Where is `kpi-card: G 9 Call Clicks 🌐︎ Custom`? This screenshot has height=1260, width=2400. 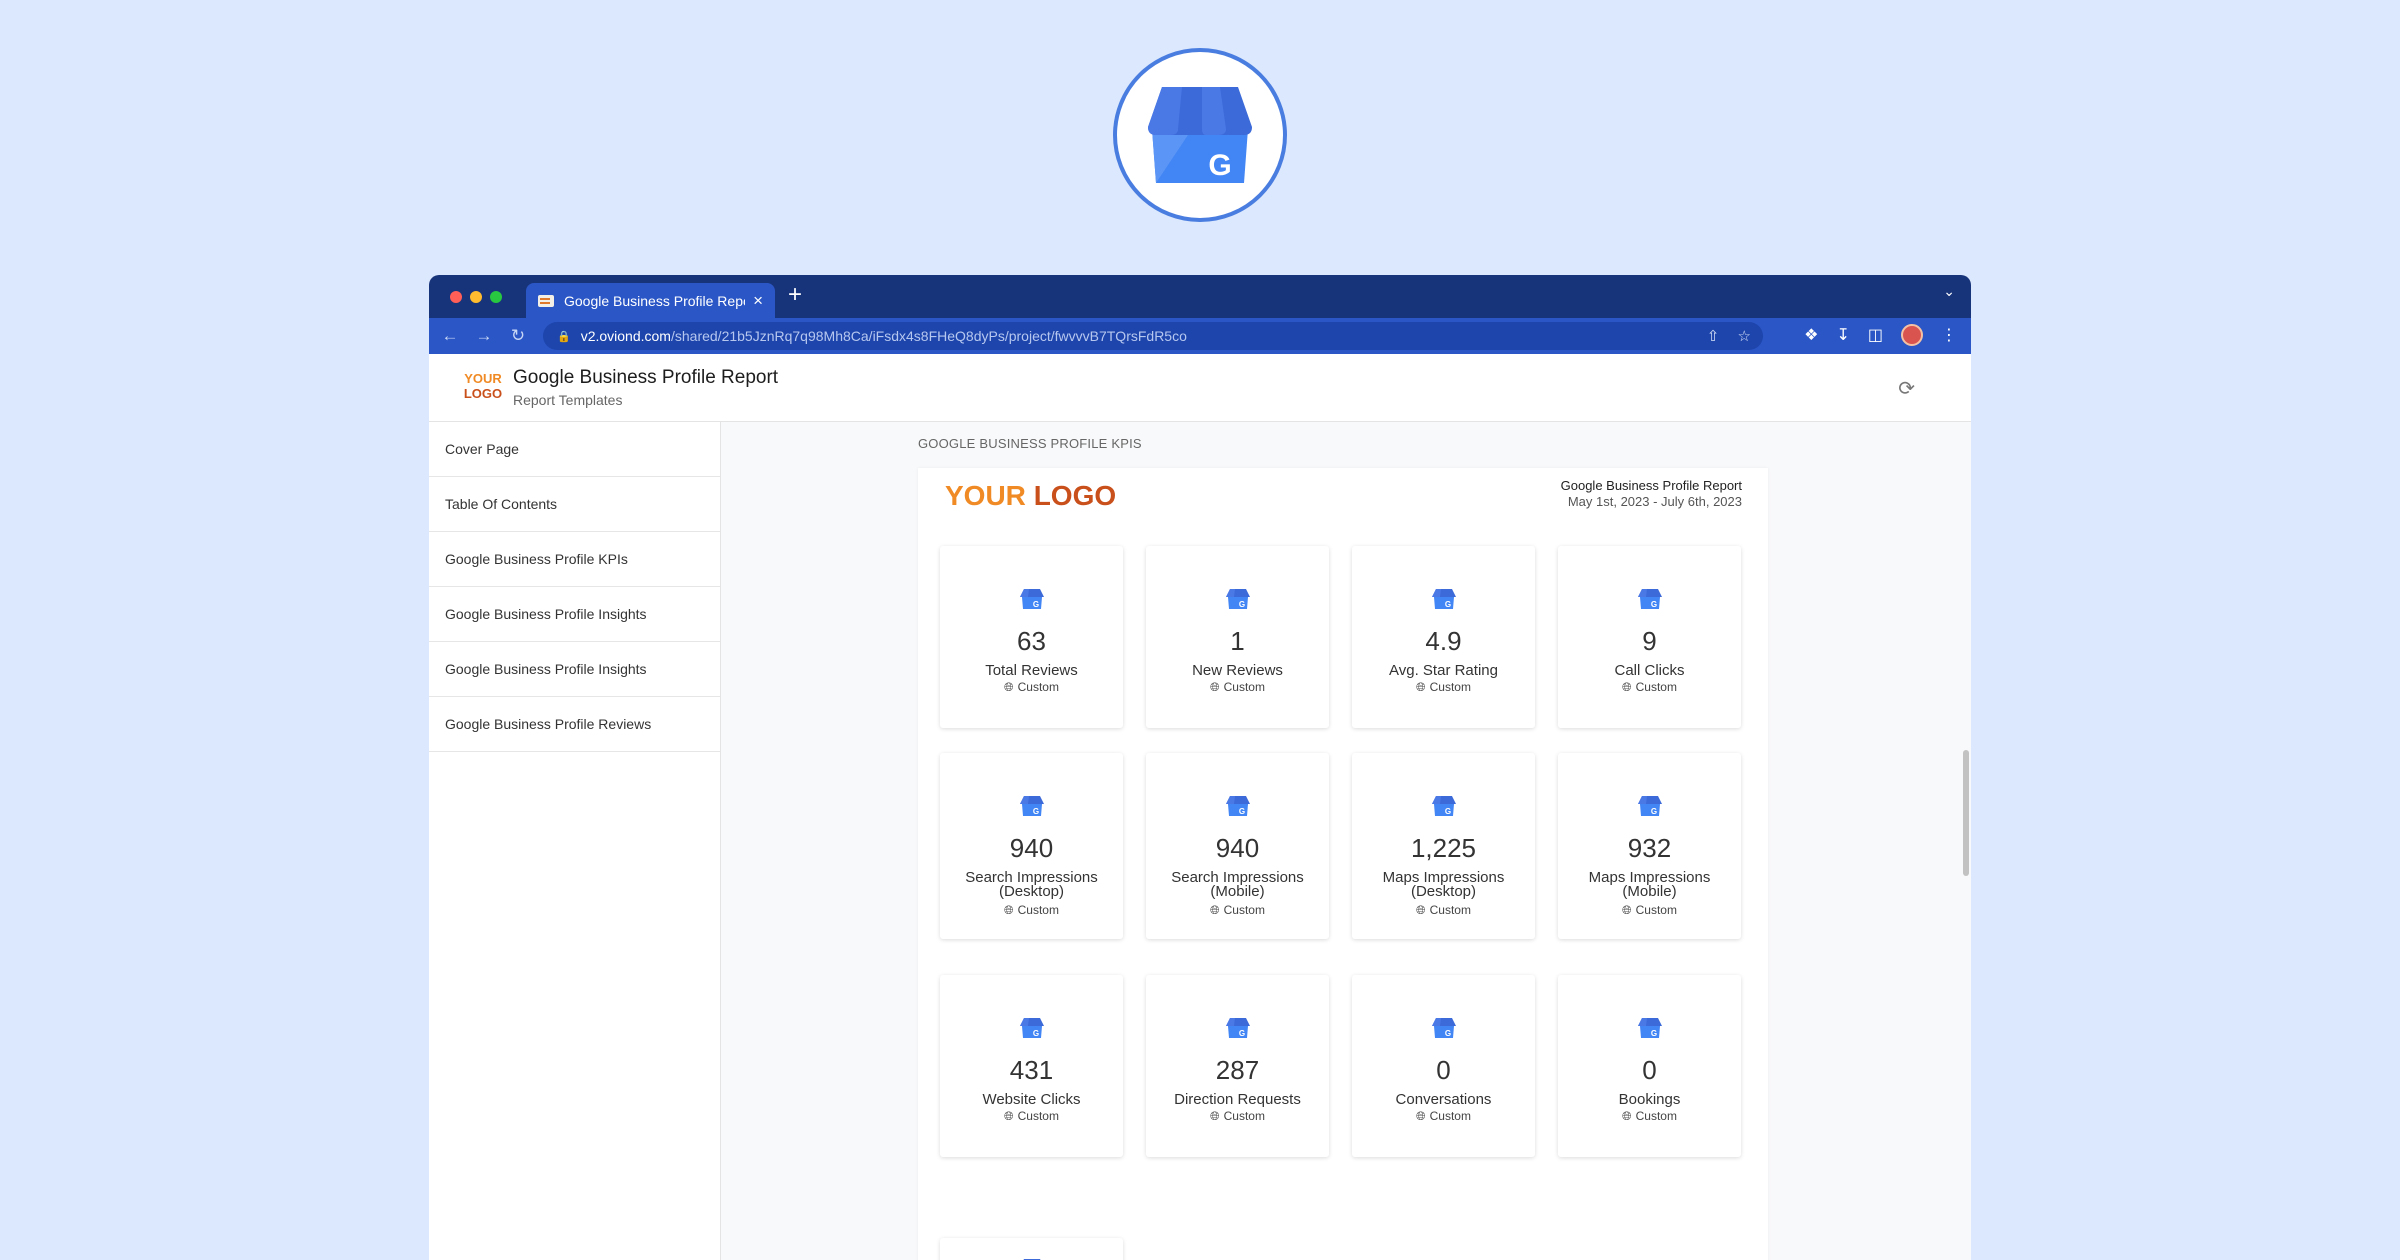
kpi-card: G 9 Call Clicks 🌐︎ Custom is located at coordinates (1649, 637).